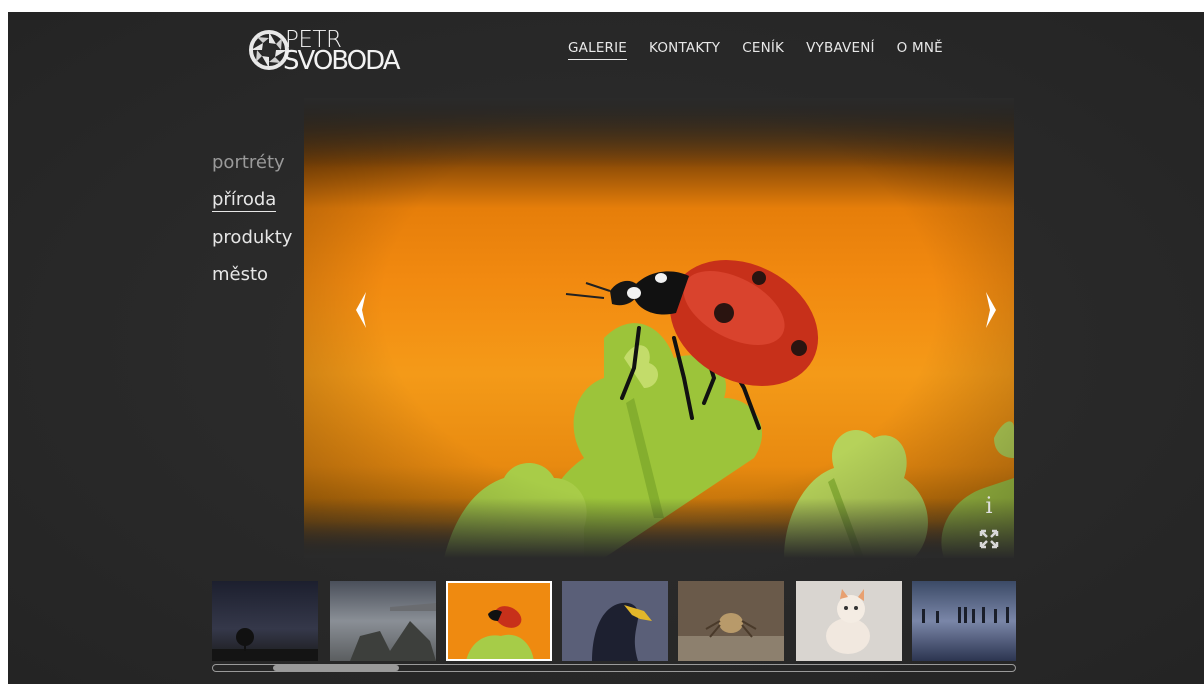 The image size is (1204, 684). I want to click on thumbnail-tree-night, so click(265, 621).